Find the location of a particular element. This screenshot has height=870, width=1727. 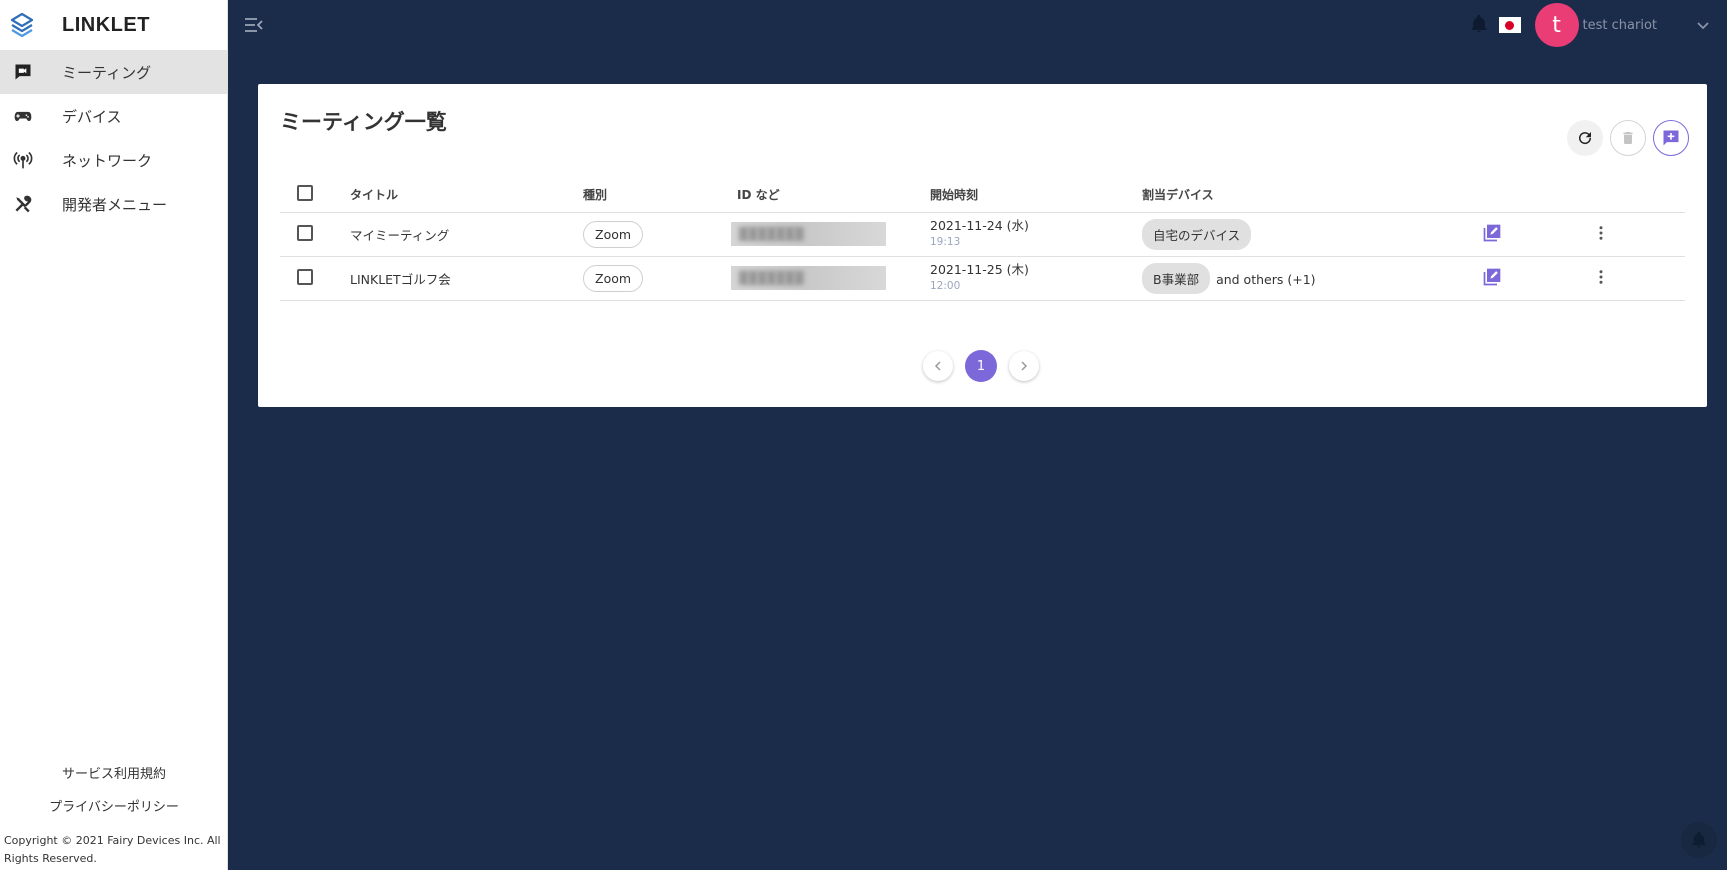

chevron-left-icon is located at coordinates (937, 366).